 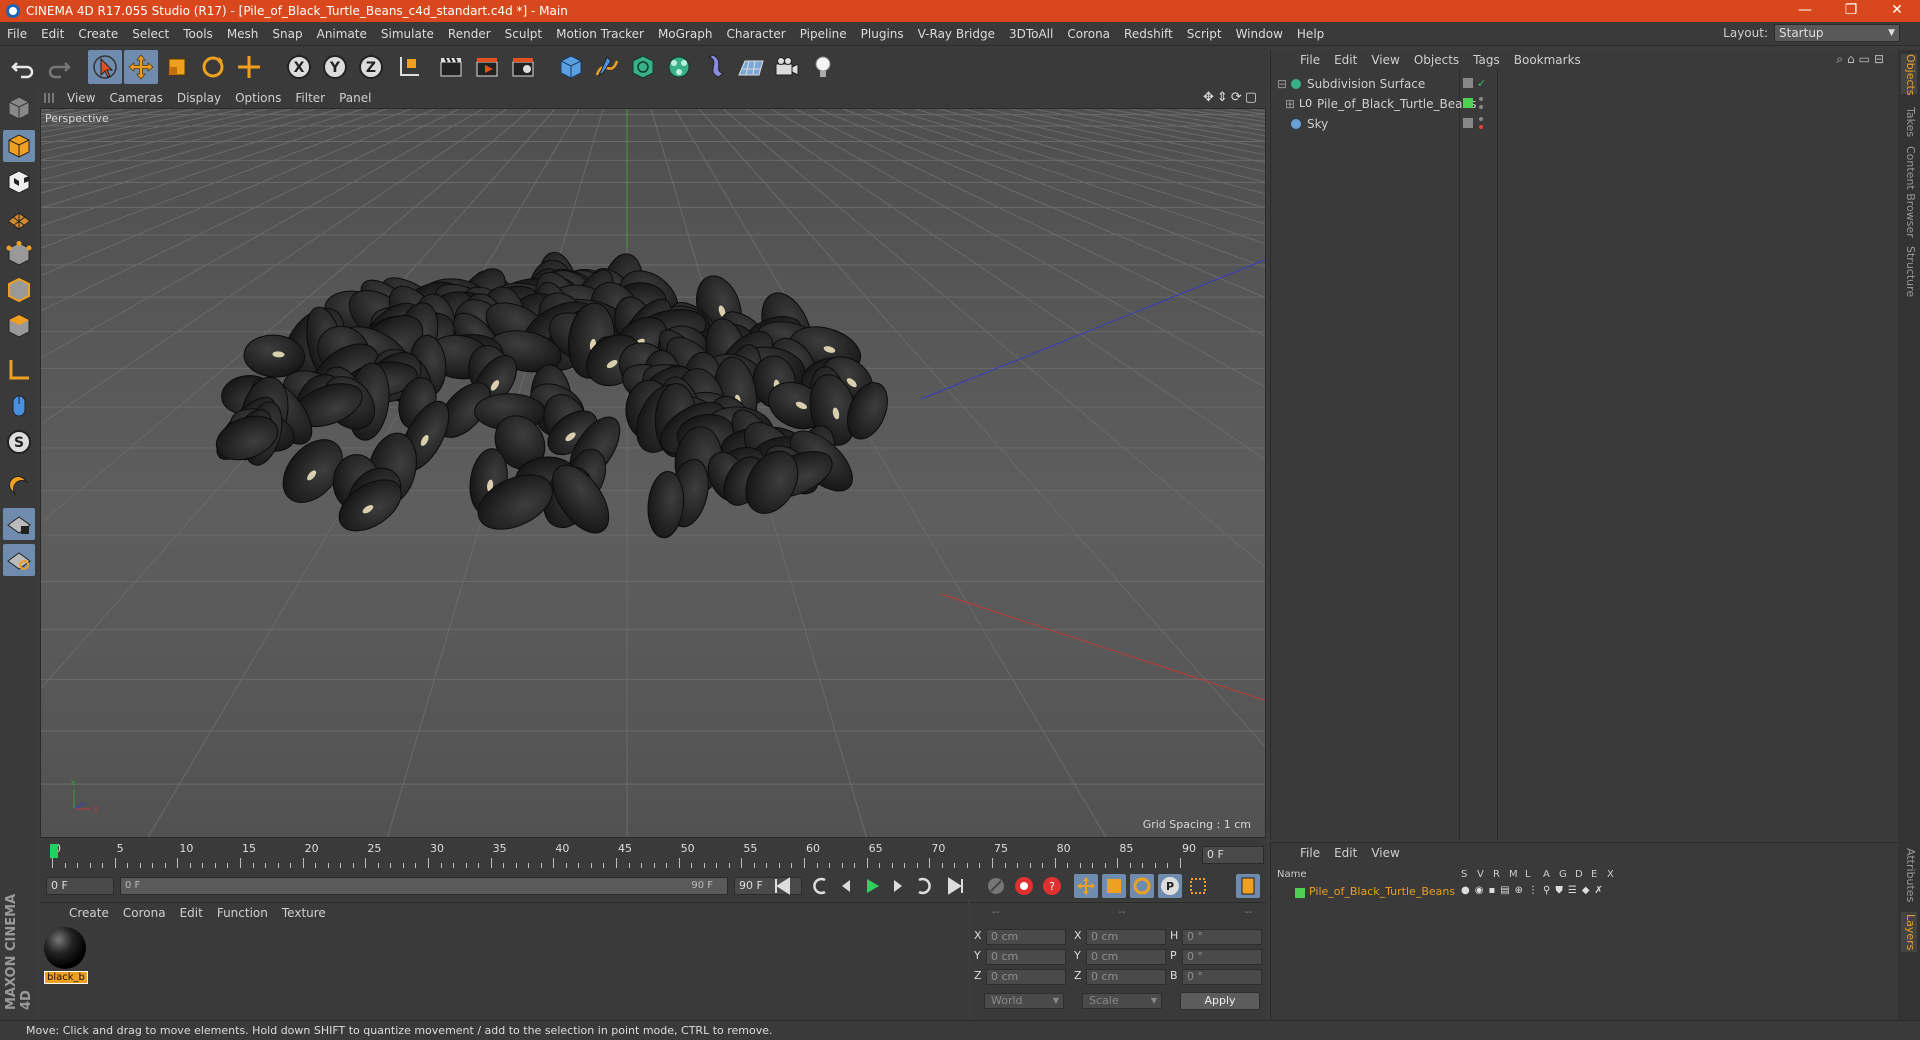 What do you see at coordinates (1481, 119) in the screenshot?
I see `visibility-dot` at bounding box center [1481, 119].